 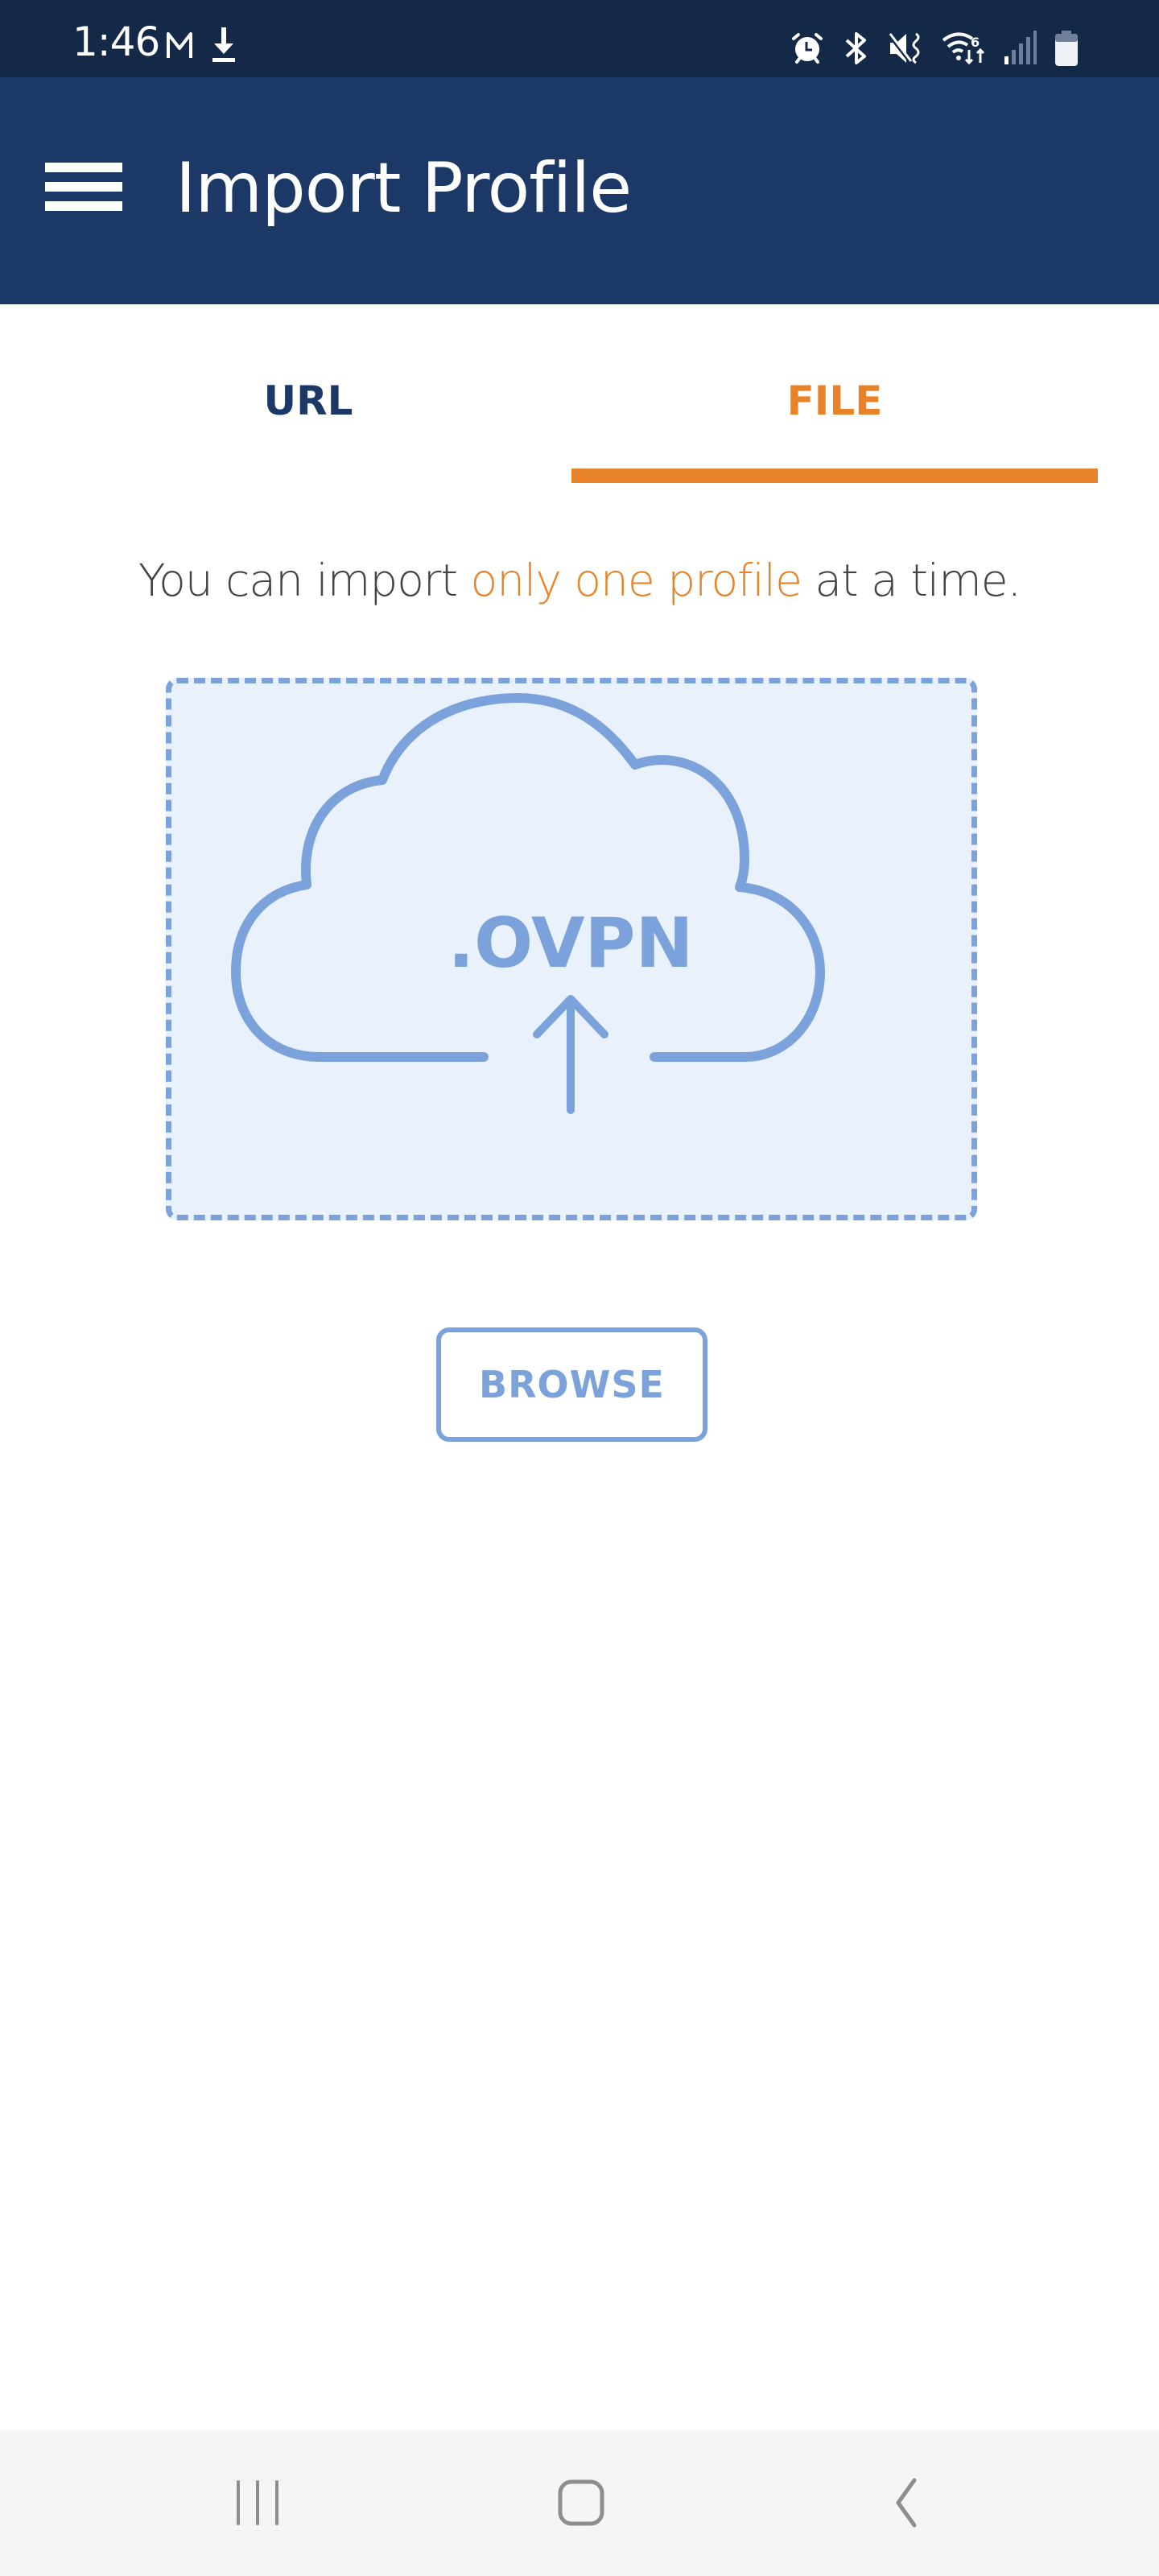 I want to click on status-time: 1:46, so click(x=116, y=42).